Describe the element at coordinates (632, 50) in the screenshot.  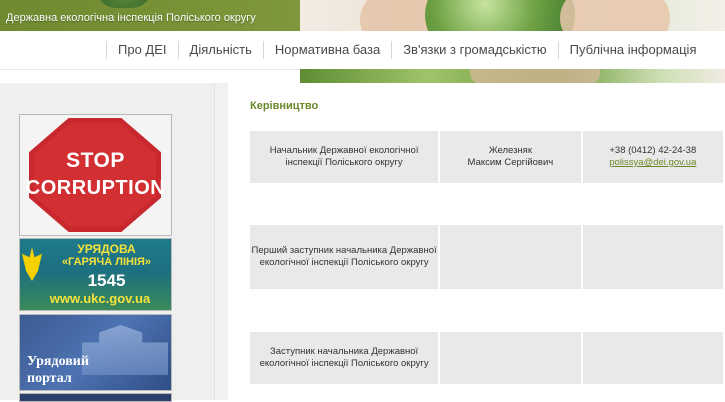
I see `nav-item-public-info: Публічна інформація` at that location.